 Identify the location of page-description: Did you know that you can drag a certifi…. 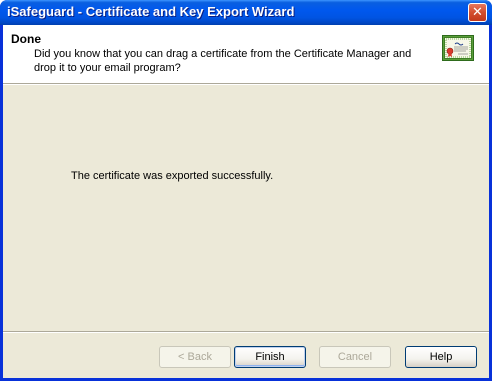
(223, 61).